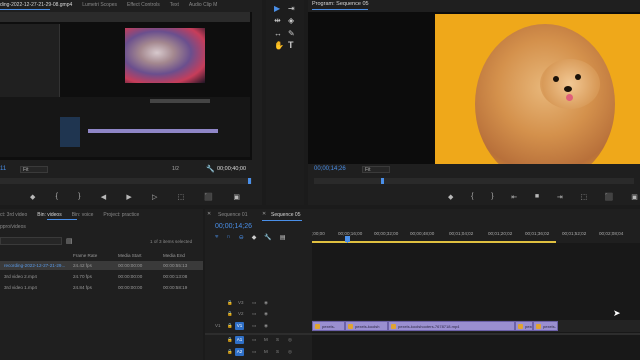  Describe the element at coordinates (330, 169) in the screenshot. I see `program-timecode: 00;00;14;26` at that location.